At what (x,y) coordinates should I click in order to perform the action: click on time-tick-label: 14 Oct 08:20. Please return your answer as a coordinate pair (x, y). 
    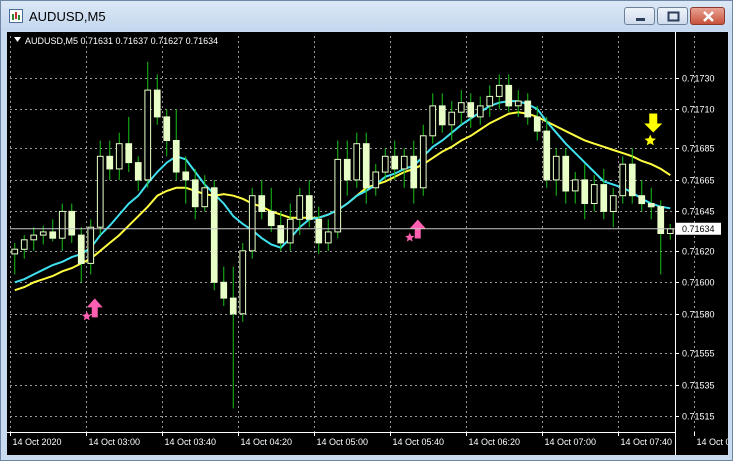
    Looking at the image, I should click on (713, 442).